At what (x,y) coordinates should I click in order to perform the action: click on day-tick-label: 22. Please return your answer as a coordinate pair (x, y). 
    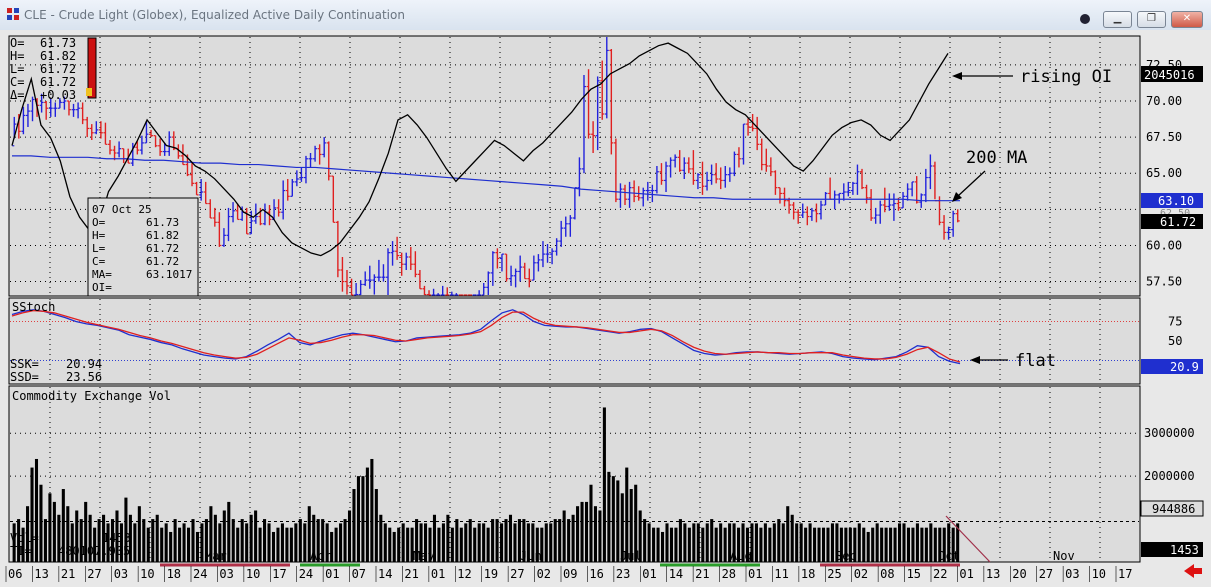
    Looking at the image, I should click on (940, 574).